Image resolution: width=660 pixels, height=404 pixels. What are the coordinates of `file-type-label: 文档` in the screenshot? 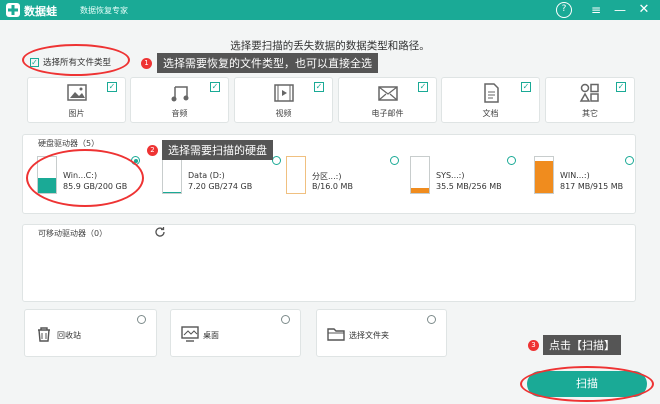 It's located at (490, 113).